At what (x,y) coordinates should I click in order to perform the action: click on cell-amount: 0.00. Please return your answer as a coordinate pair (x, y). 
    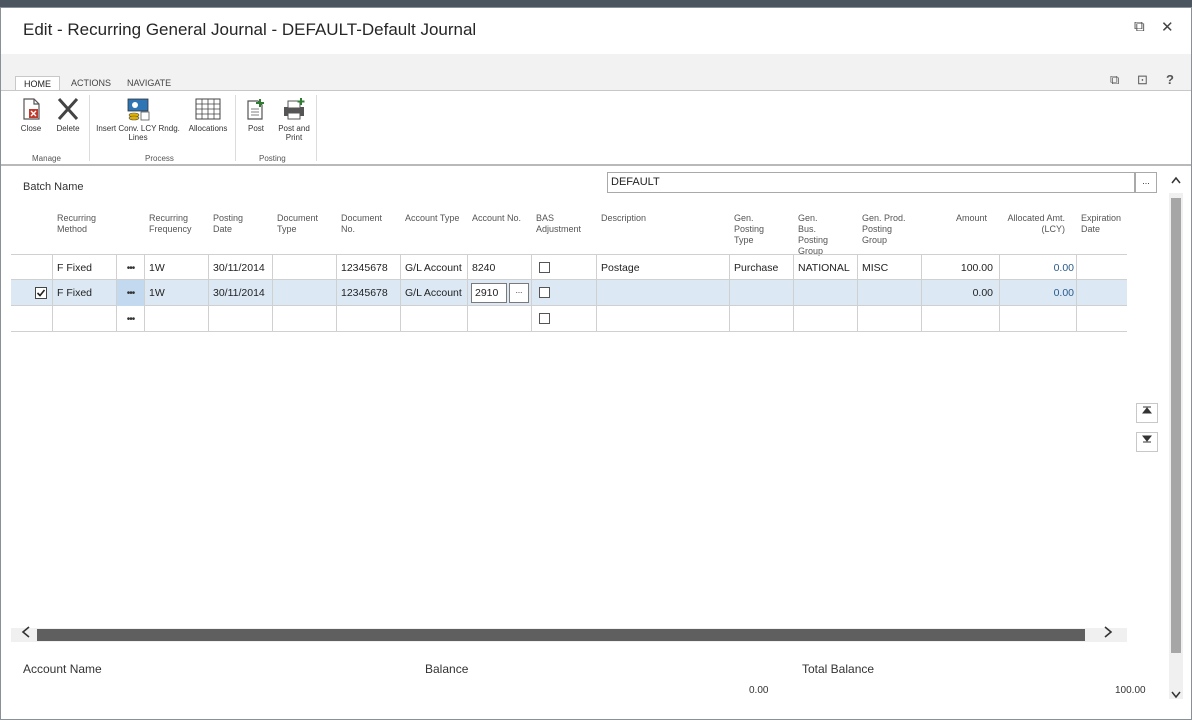
    Looking at the image, I should click on (961, 293).